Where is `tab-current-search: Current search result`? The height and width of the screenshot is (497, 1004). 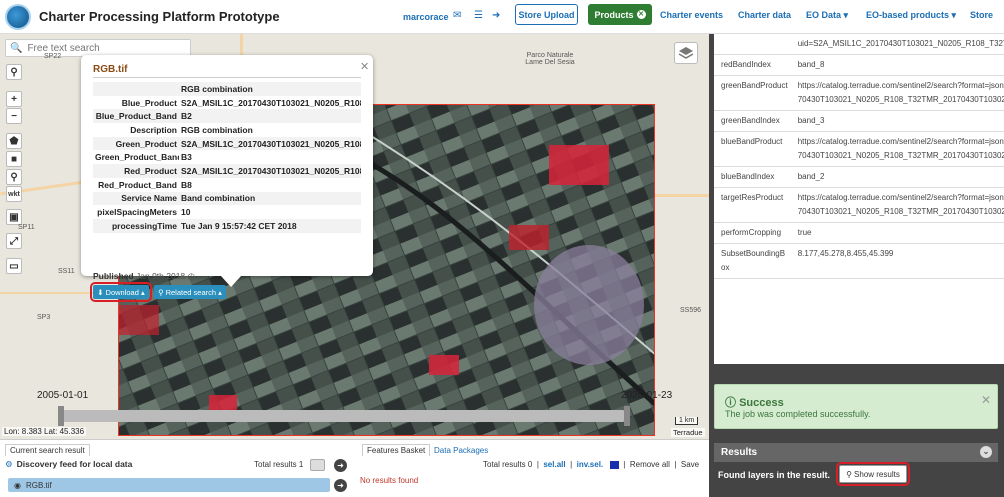 tab-current-search: Current search result is located at coordinates (47, 450).